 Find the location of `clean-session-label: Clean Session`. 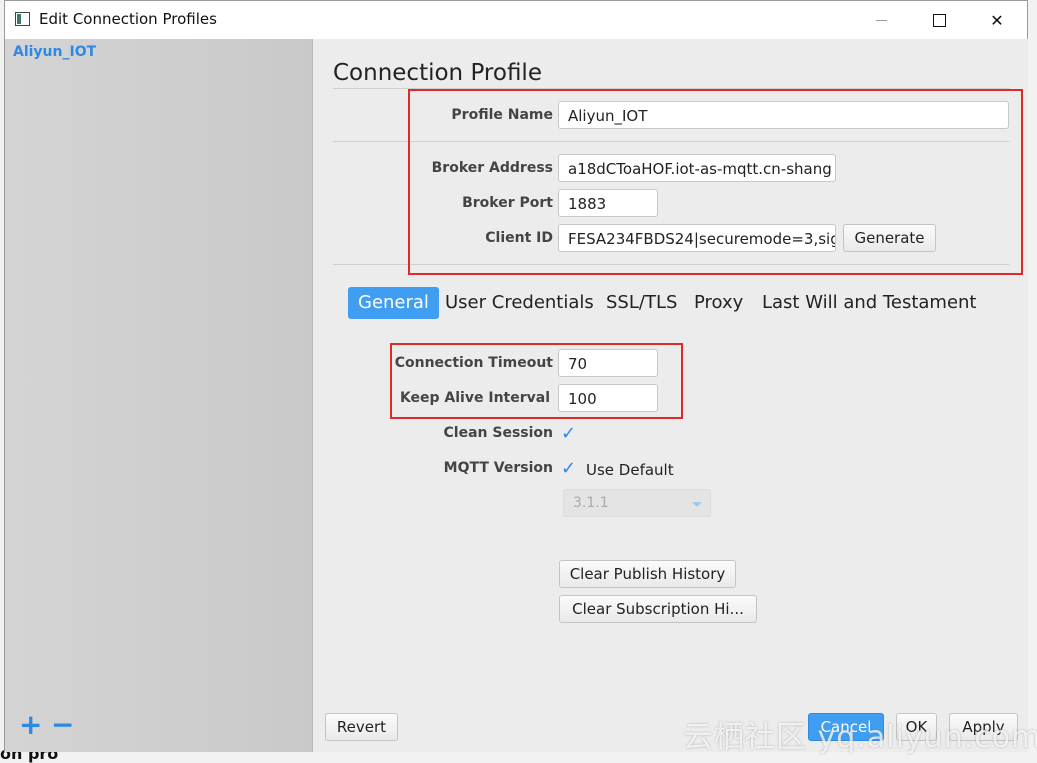

clean-session-label: Clean Session is located at coordinates (498, 433).